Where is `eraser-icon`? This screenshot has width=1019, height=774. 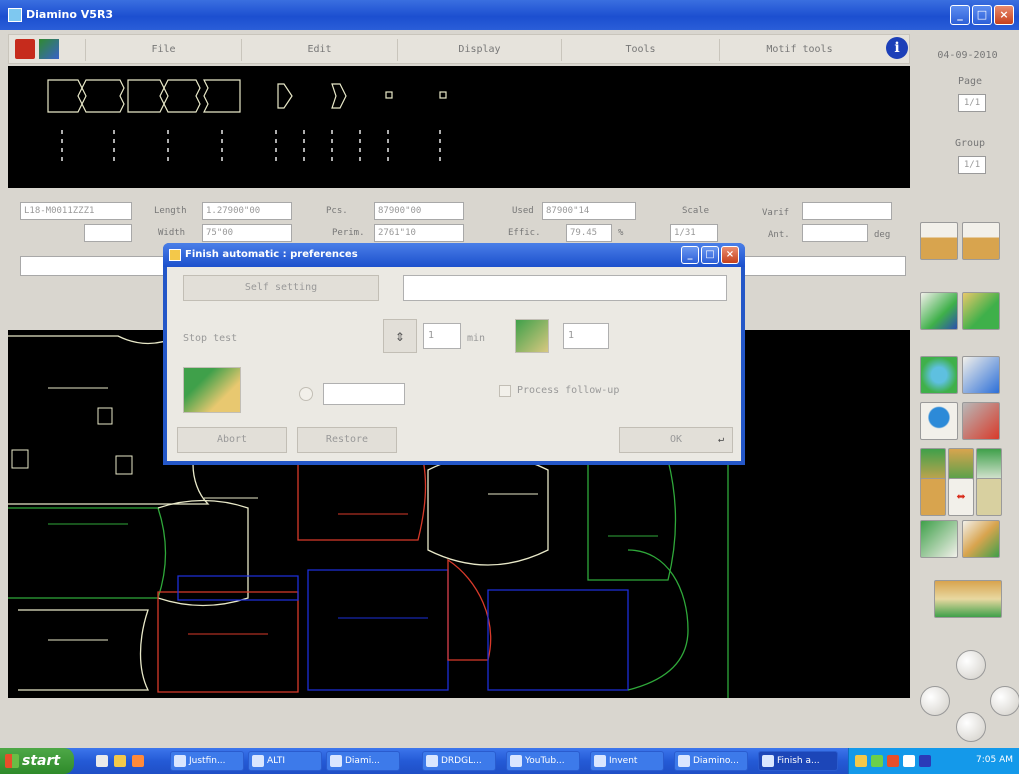
eraser-icon is located at coordinates (981, 421).